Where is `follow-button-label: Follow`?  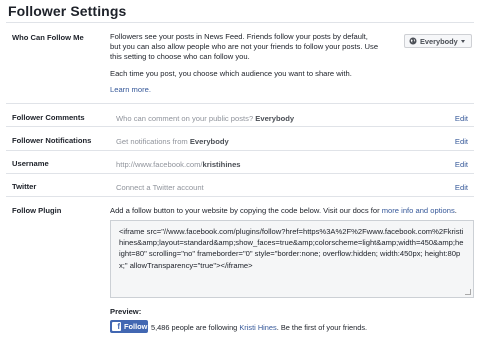 follow-button-label: Follow is located at coordinates (136, 326).